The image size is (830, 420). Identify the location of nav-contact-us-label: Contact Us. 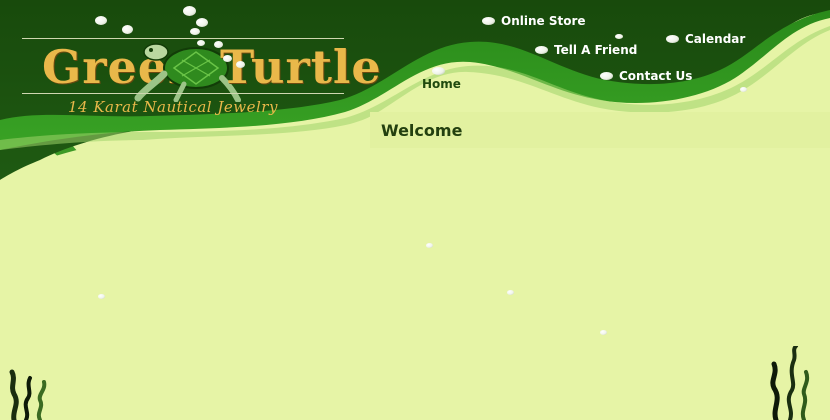
(656, 76).